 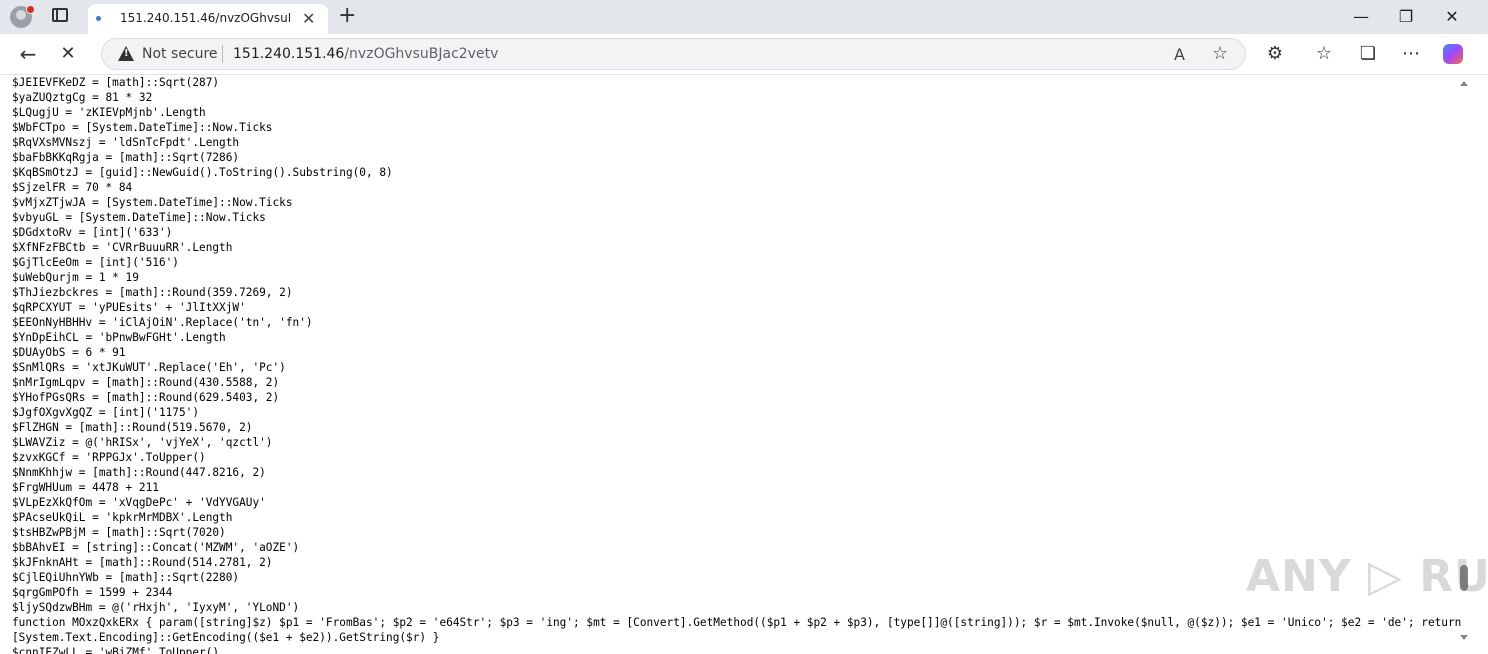 I want to click on code-line: $XfNFzFBCtb = 'CVRrBuuuRR'.Length, so click(x=122, y=247).